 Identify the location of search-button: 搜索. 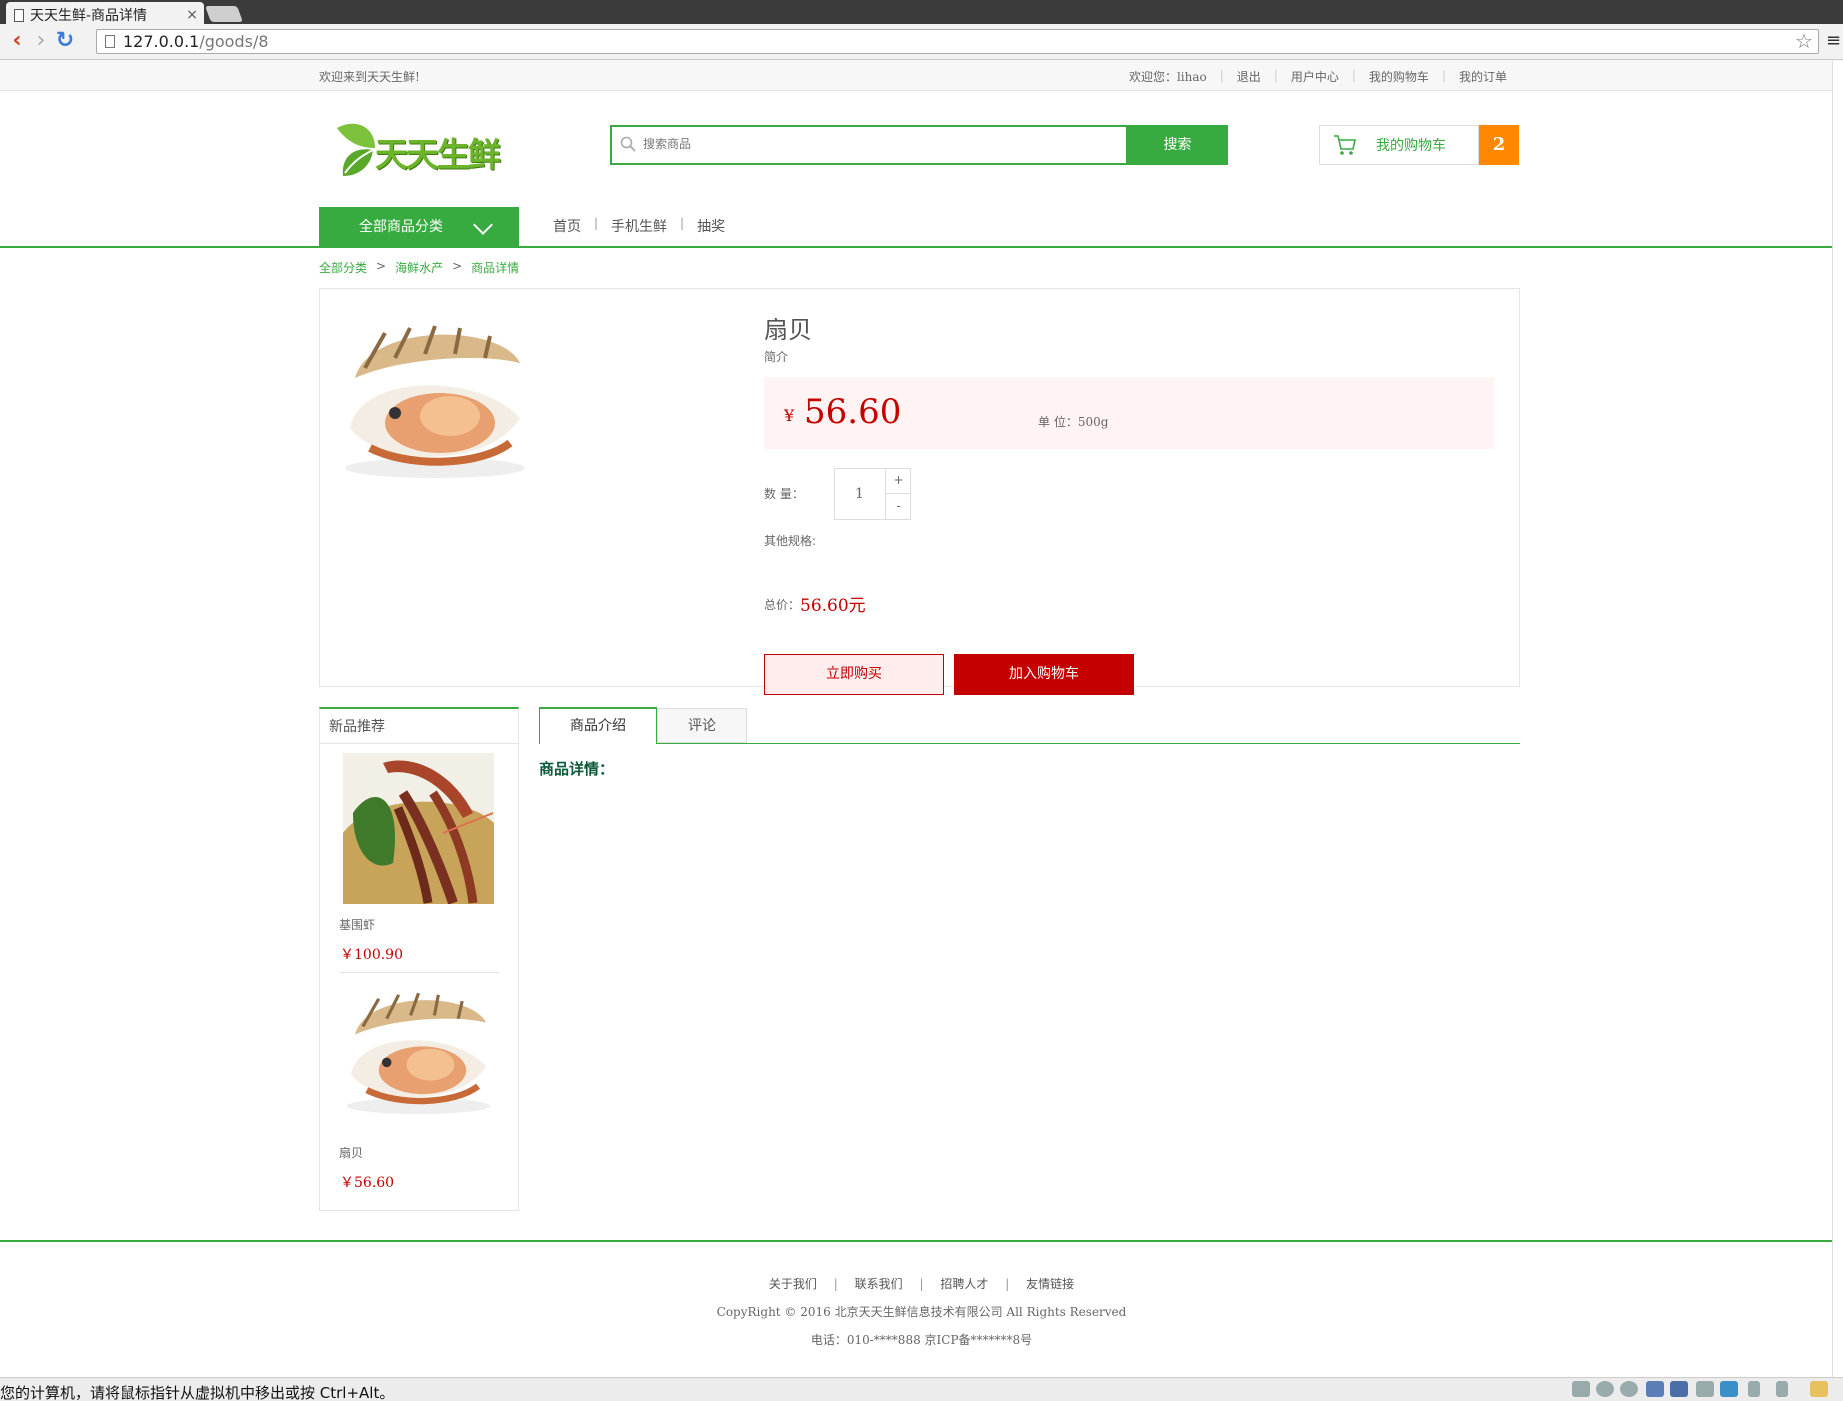
(1177, 145).